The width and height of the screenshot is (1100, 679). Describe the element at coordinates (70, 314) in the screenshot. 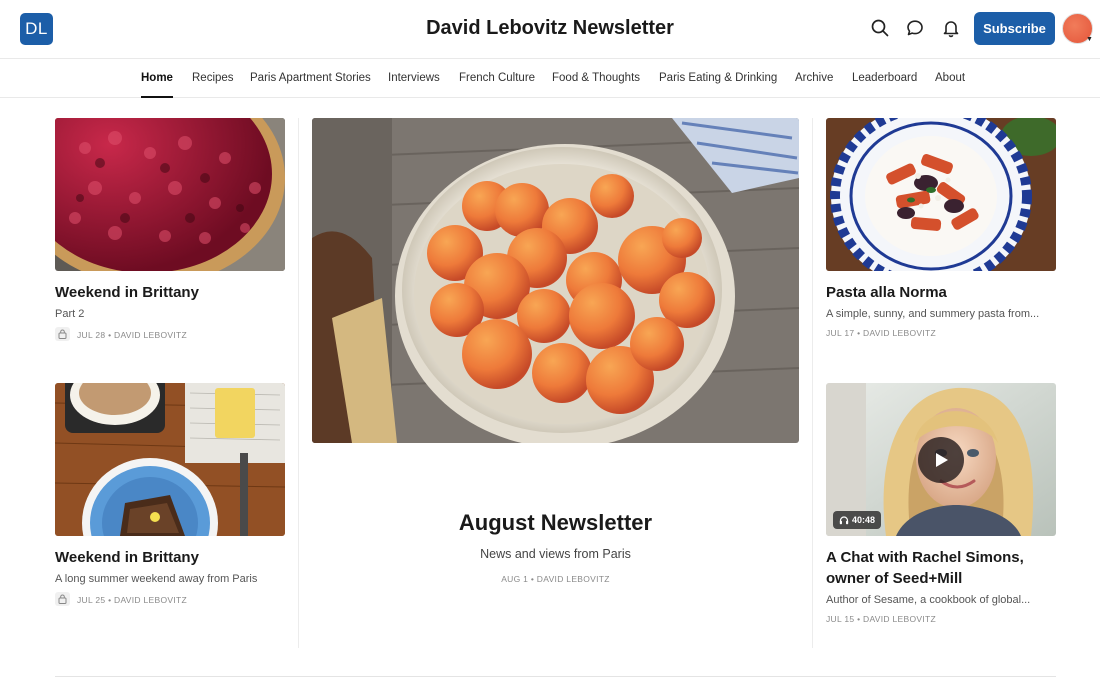

I see `post-subtitle: Part 2` at that location.